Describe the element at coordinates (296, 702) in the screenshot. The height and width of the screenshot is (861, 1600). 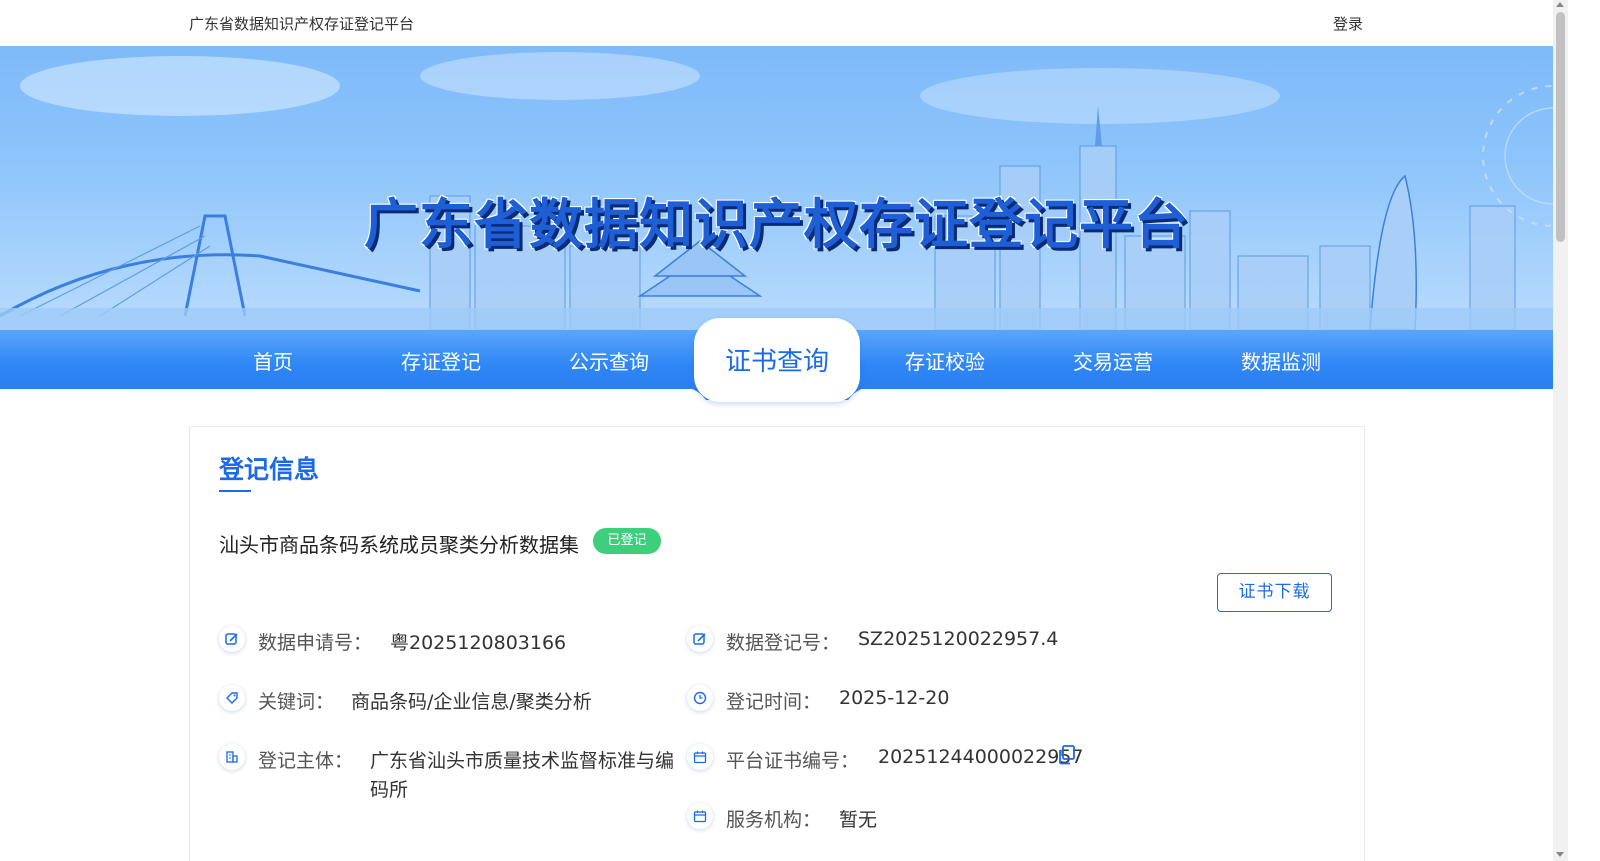
I see `keywords-label: 关键词：` at that location.